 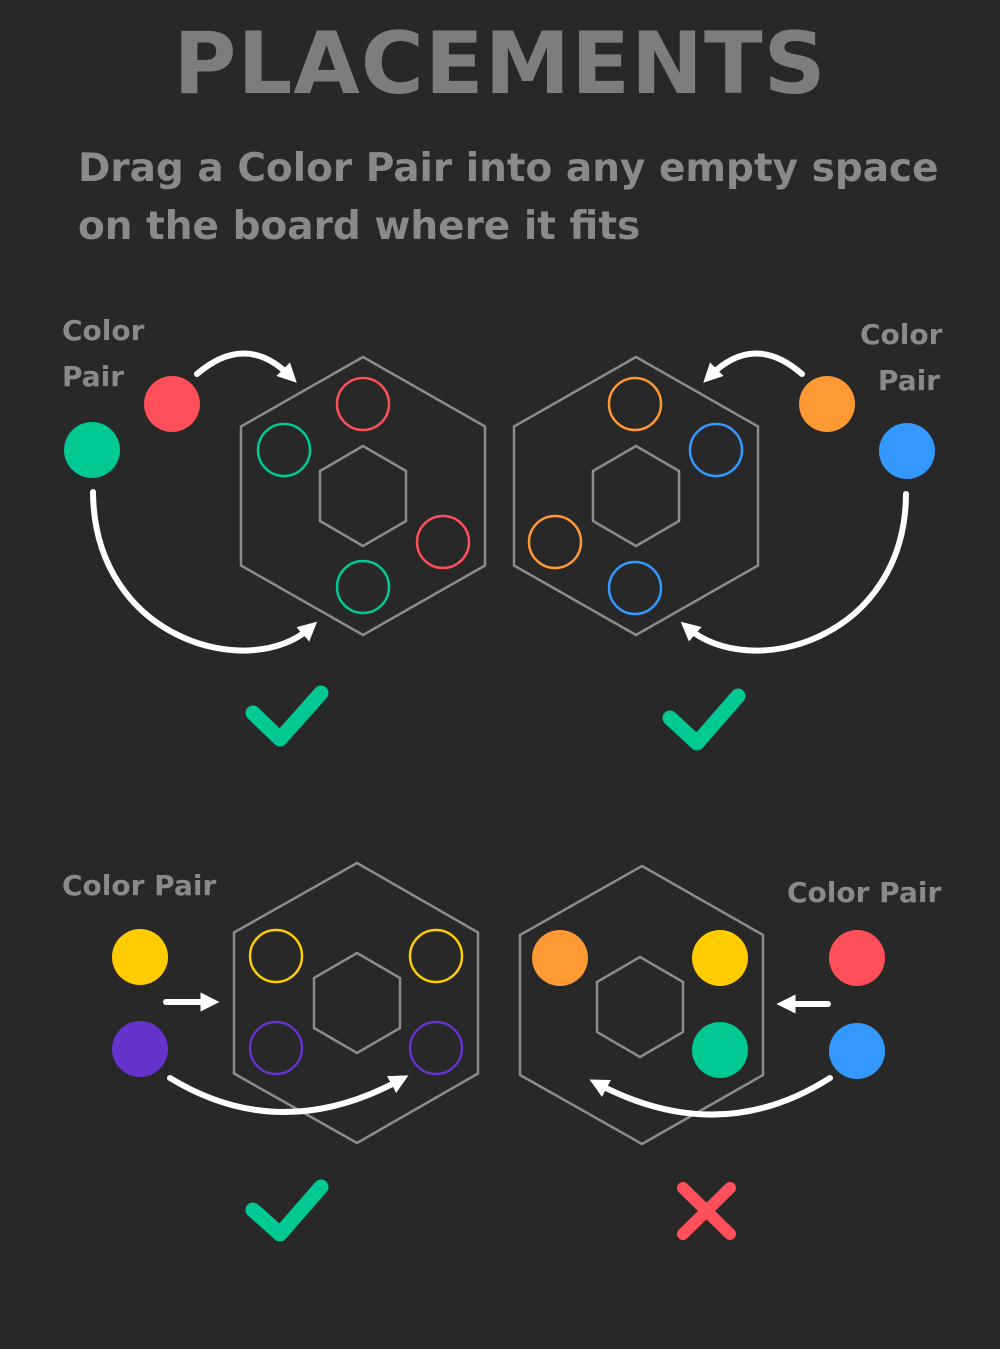 I want to click on pair-piece-orange, so click(x=827, y=404).